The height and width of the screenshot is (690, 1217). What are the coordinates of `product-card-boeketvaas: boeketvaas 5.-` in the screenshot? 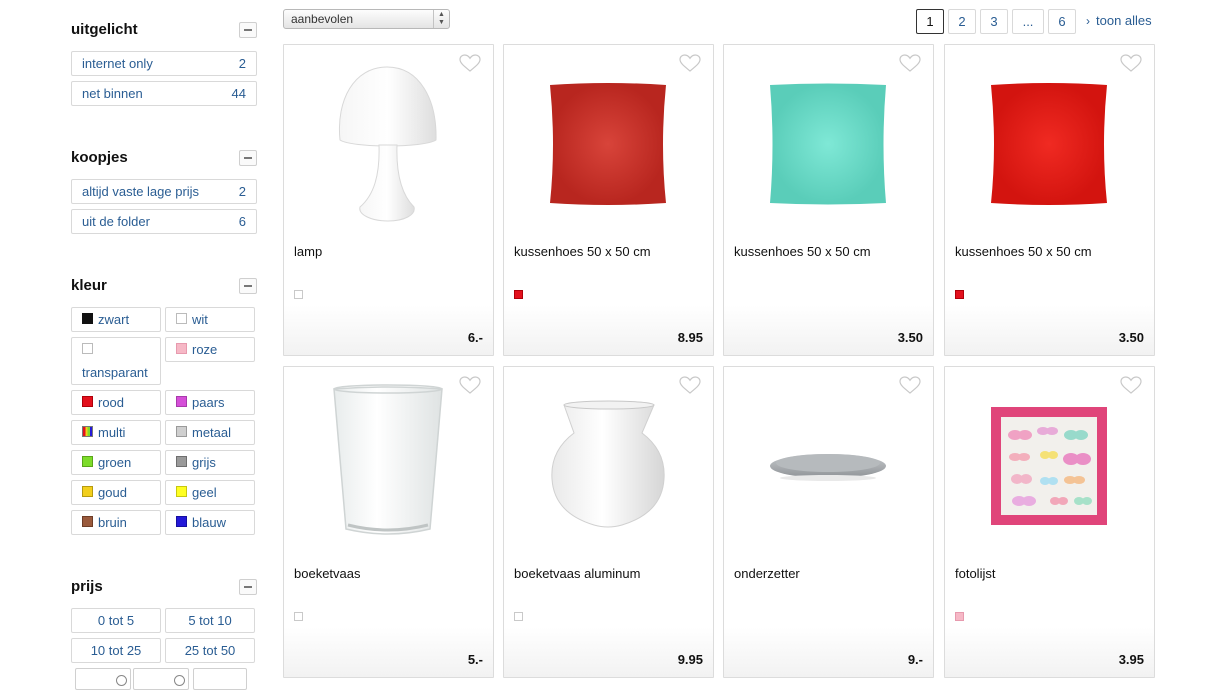 It's located at (388, 522).